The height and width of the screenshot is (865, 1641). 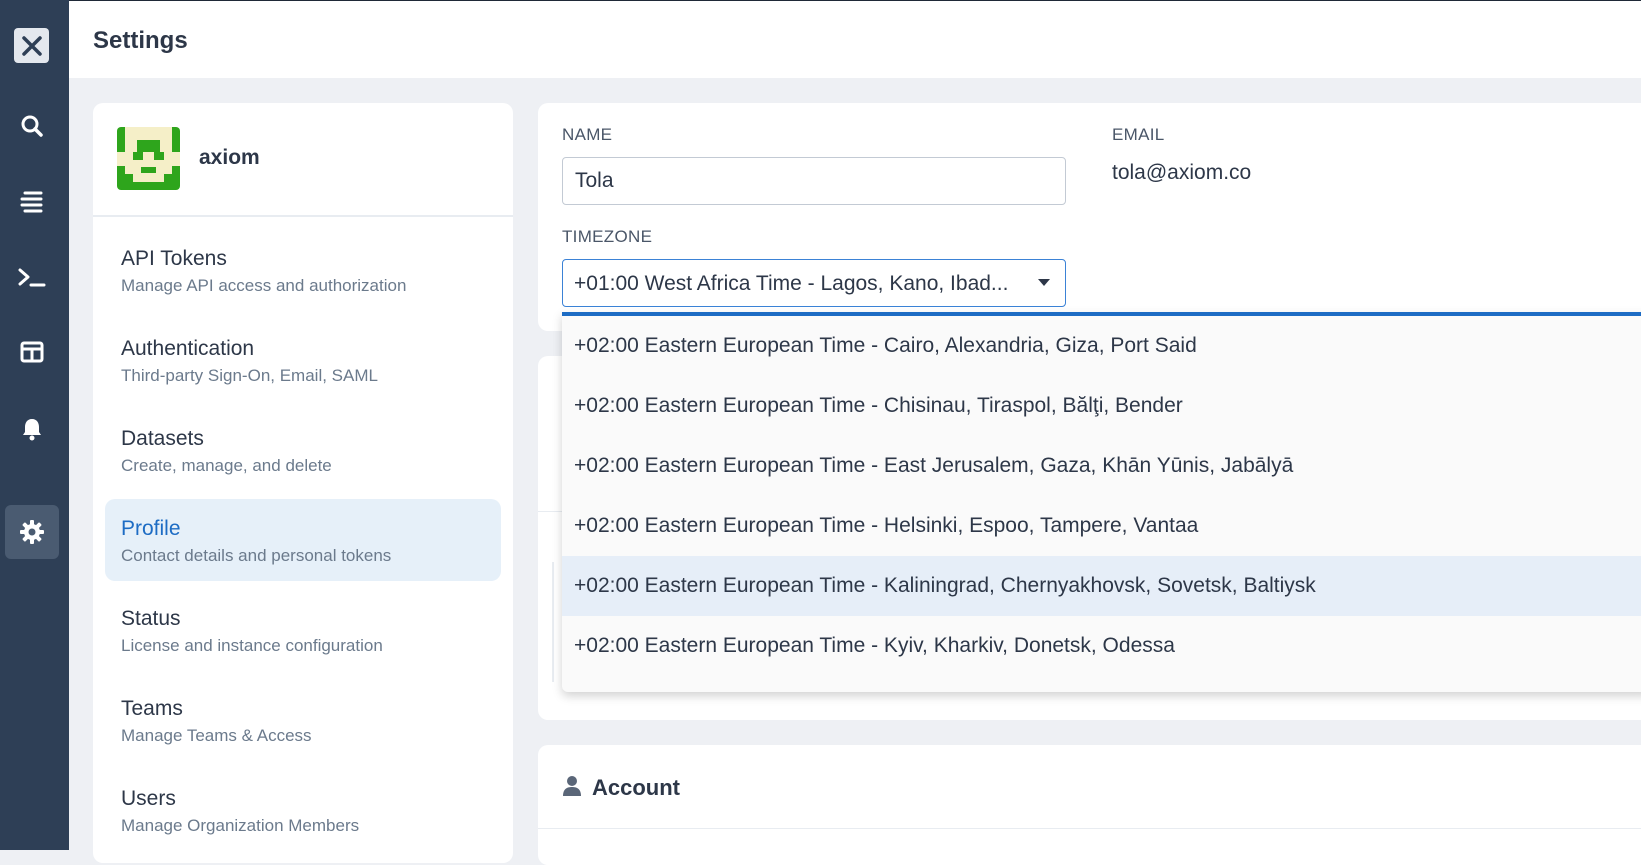 I want to click on close-button, so click(x=31, y=45).